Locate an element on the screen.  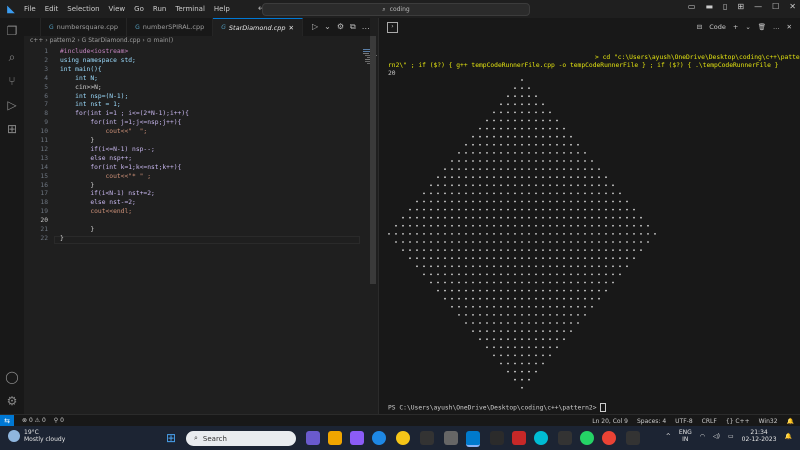
platform: Win32 is located at coordinates (768, 421).